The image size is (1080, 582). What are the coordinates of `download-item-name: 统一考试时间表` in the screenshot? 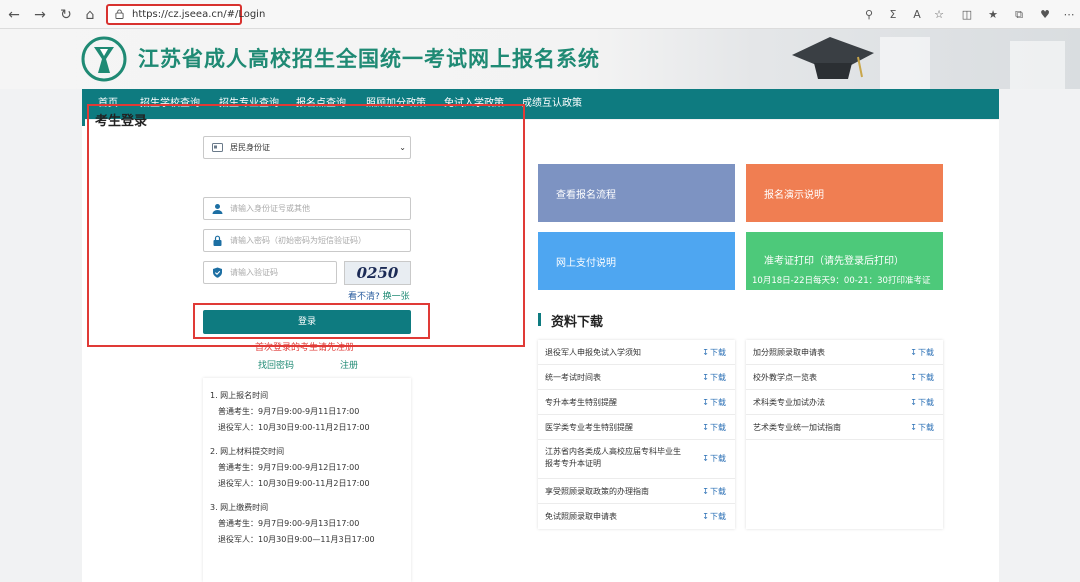 It's located at (573, 377).